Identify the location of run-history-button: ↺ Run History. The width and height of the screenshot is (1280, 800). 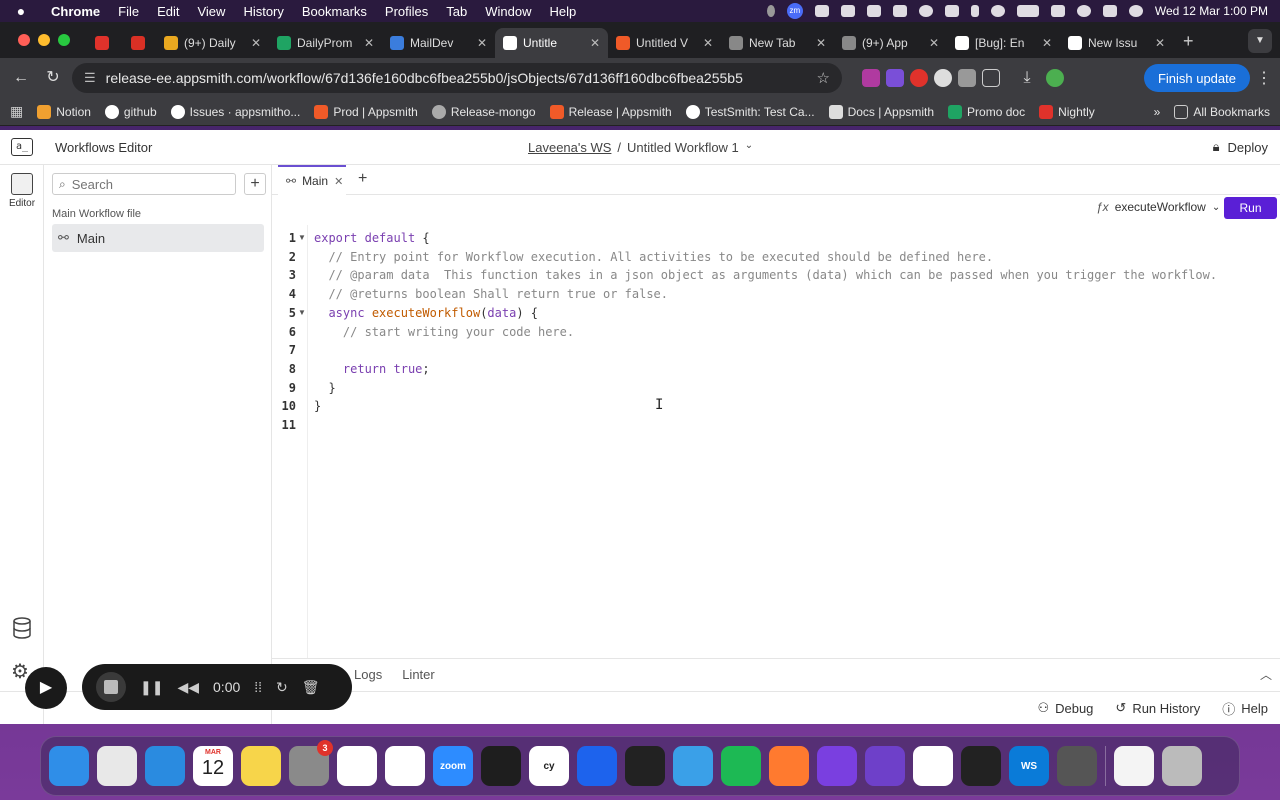
(1157, 708).